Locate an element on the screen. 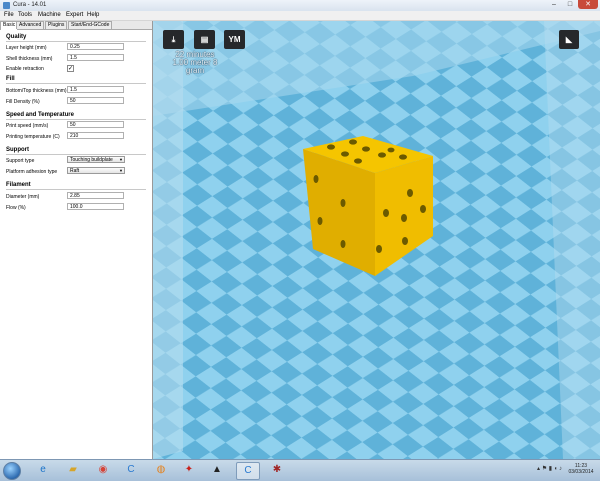  view-mode-icon: ◣ is located at coordinates (569, 39).